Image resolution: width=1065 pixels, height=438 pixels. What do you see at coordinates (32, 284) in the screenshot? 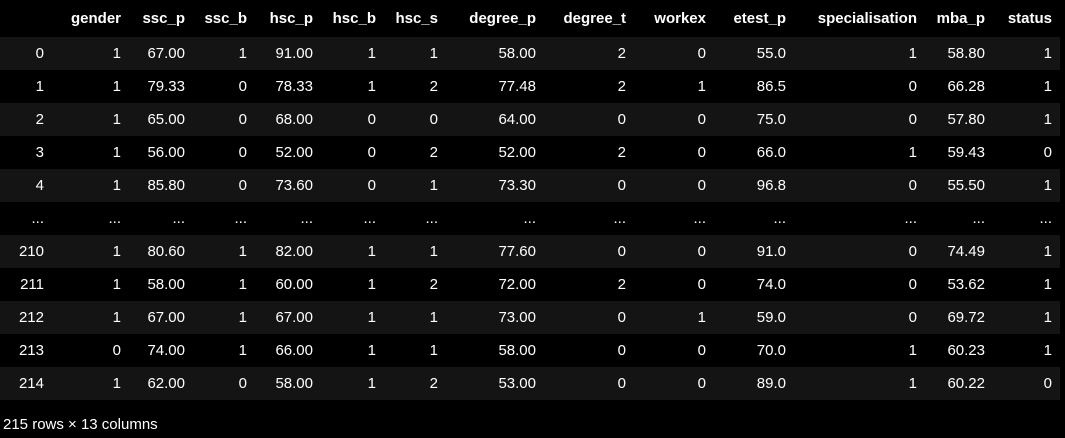
I see `row-index: 211` at bounding box center [32, 284].